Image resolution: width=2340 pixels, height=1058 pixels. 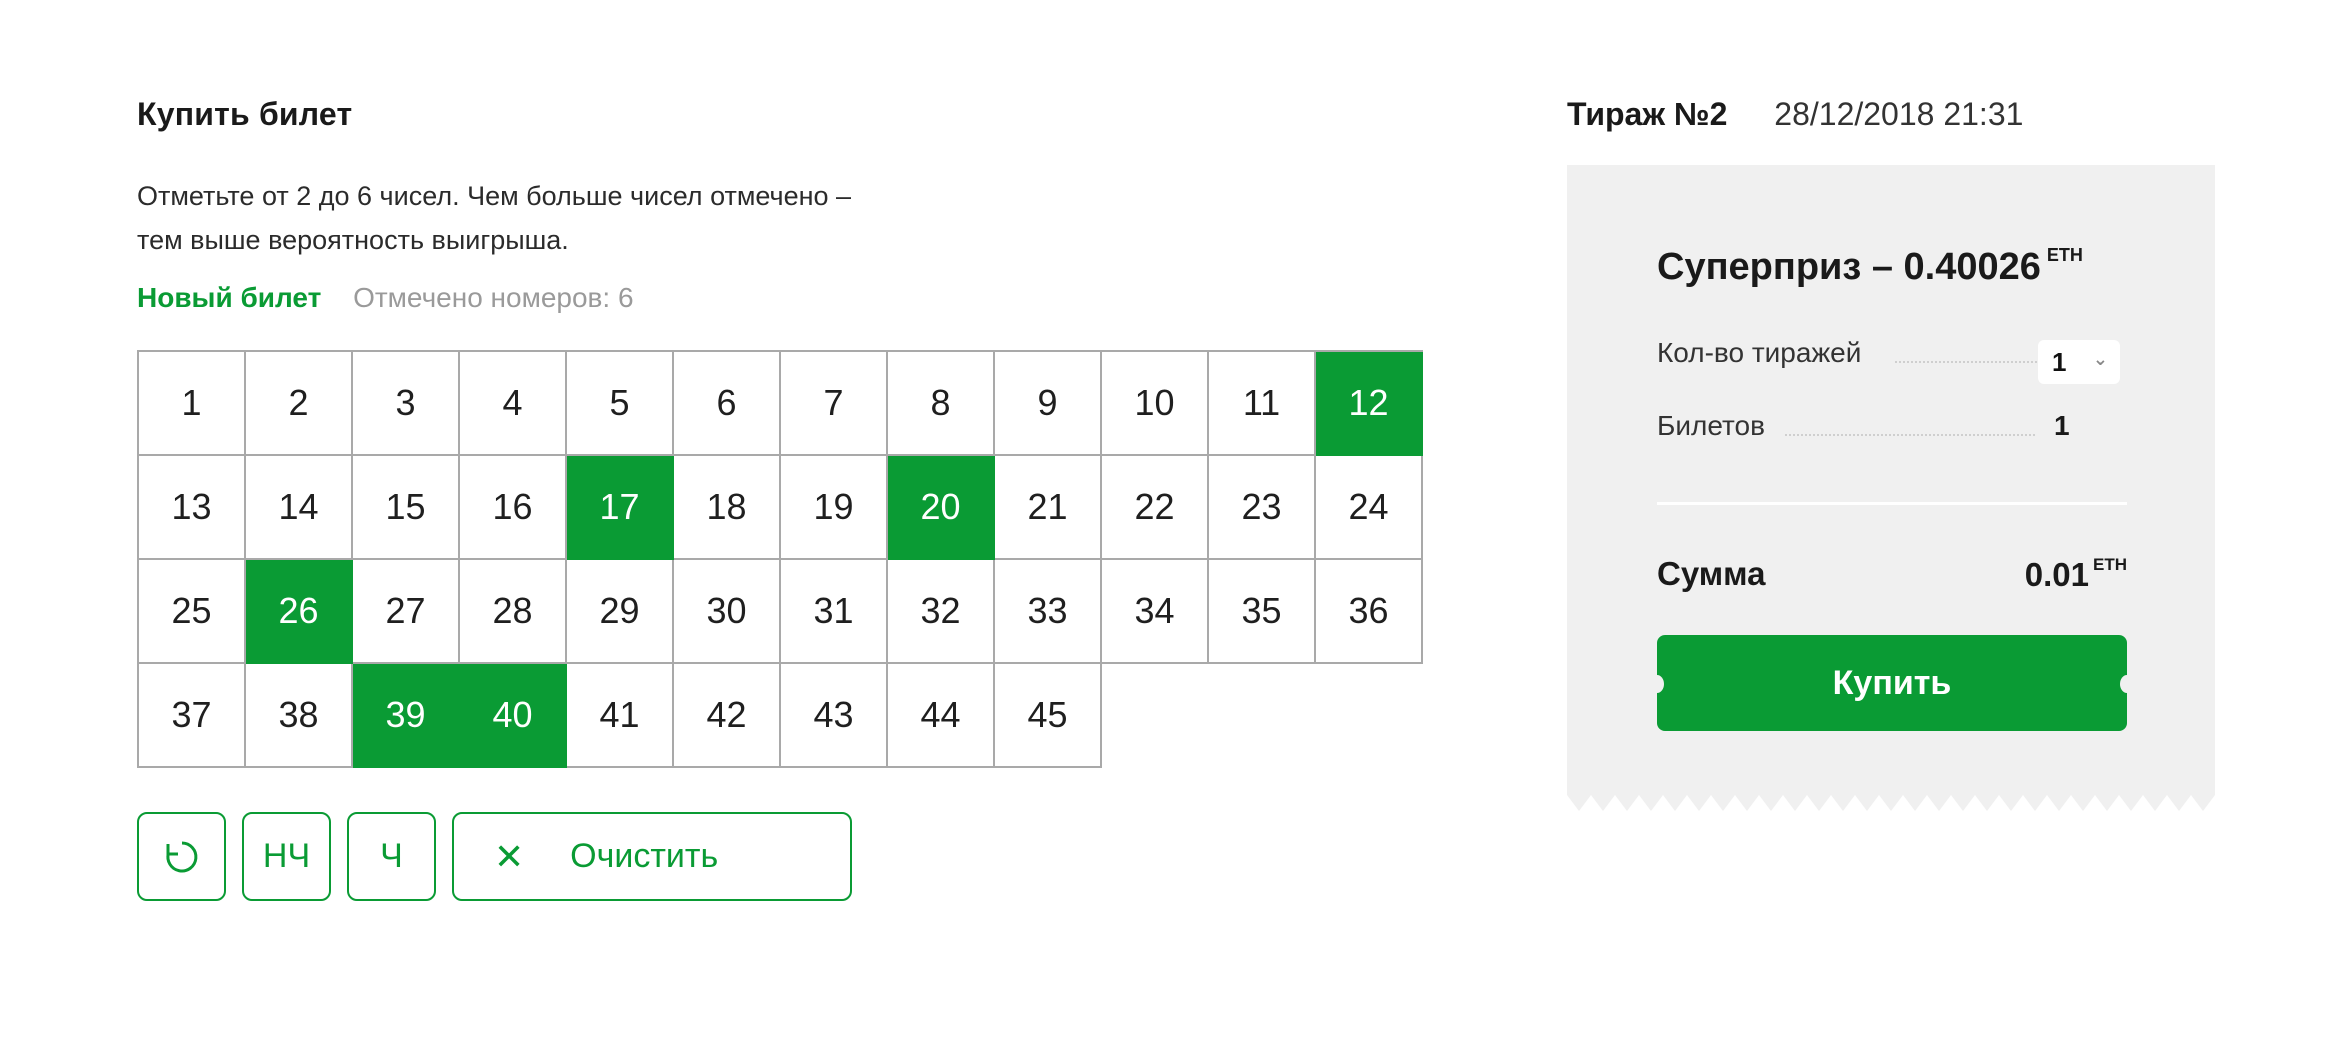 What do you see at coordinates (620, 612) in the screenshot?
I see `number-cell: 29` at bounding box center [620, 612].